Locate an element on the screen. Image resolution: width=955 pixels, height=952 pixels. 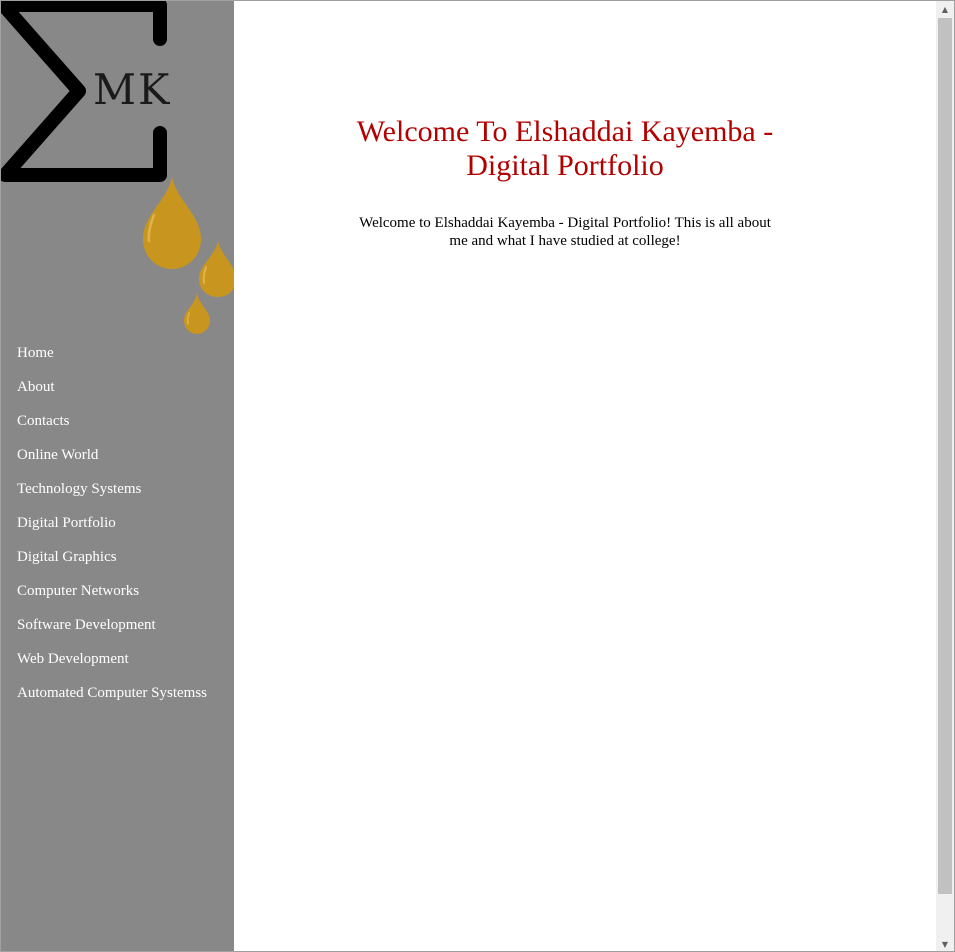
nav-item-computer-networks: Computer Networks is located at coordinates (117, 591).